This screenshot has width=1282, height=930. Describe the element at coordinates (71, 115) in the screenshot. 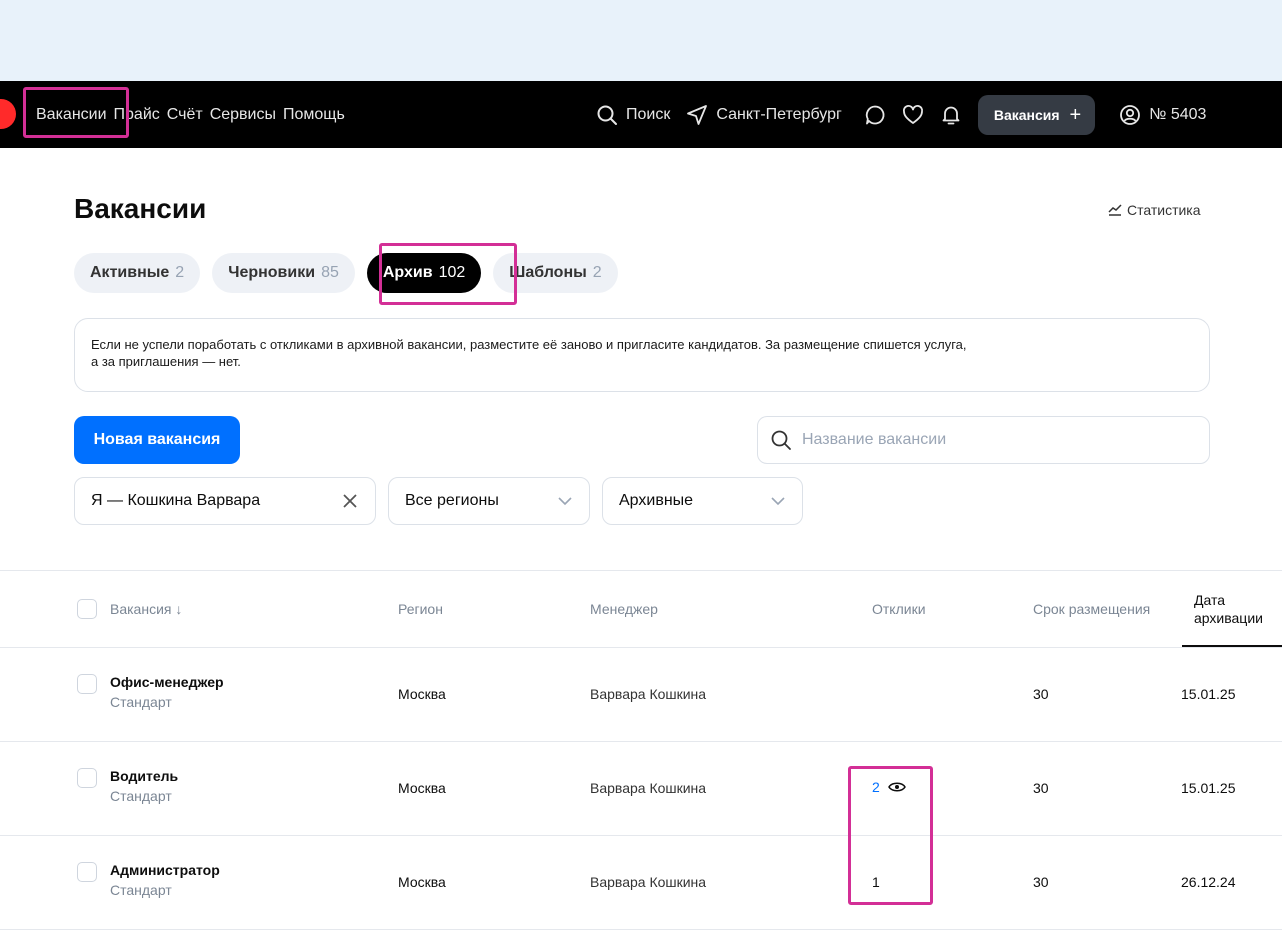

I see `nav-link-vacancies: Вакансии` at that location.